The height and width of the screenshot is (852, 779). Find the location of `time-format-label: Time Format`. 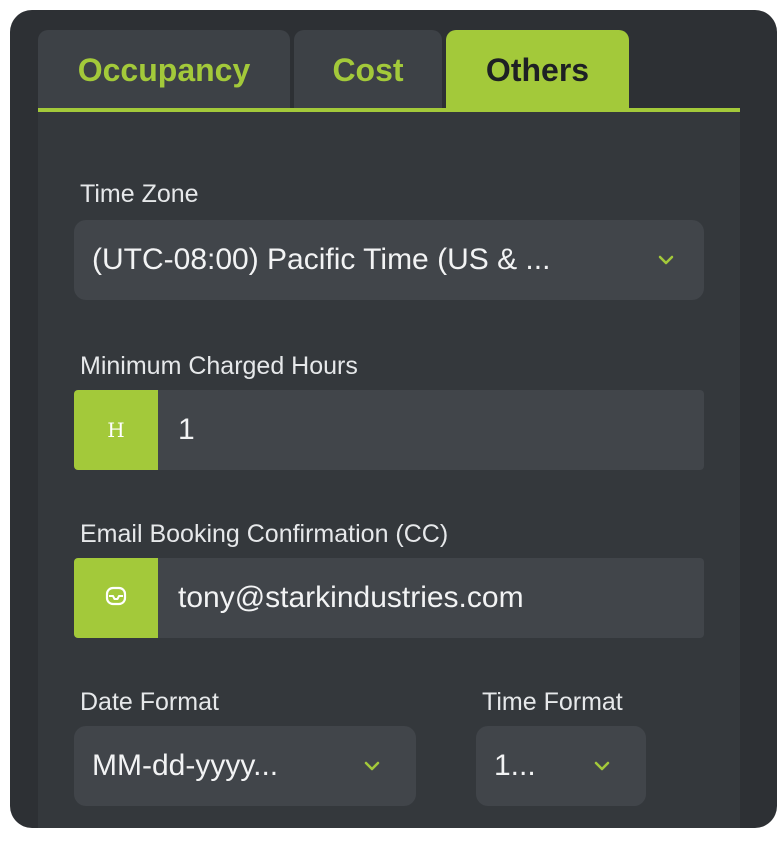

time-format-label: Time Format is located at coordinates (552, 702).